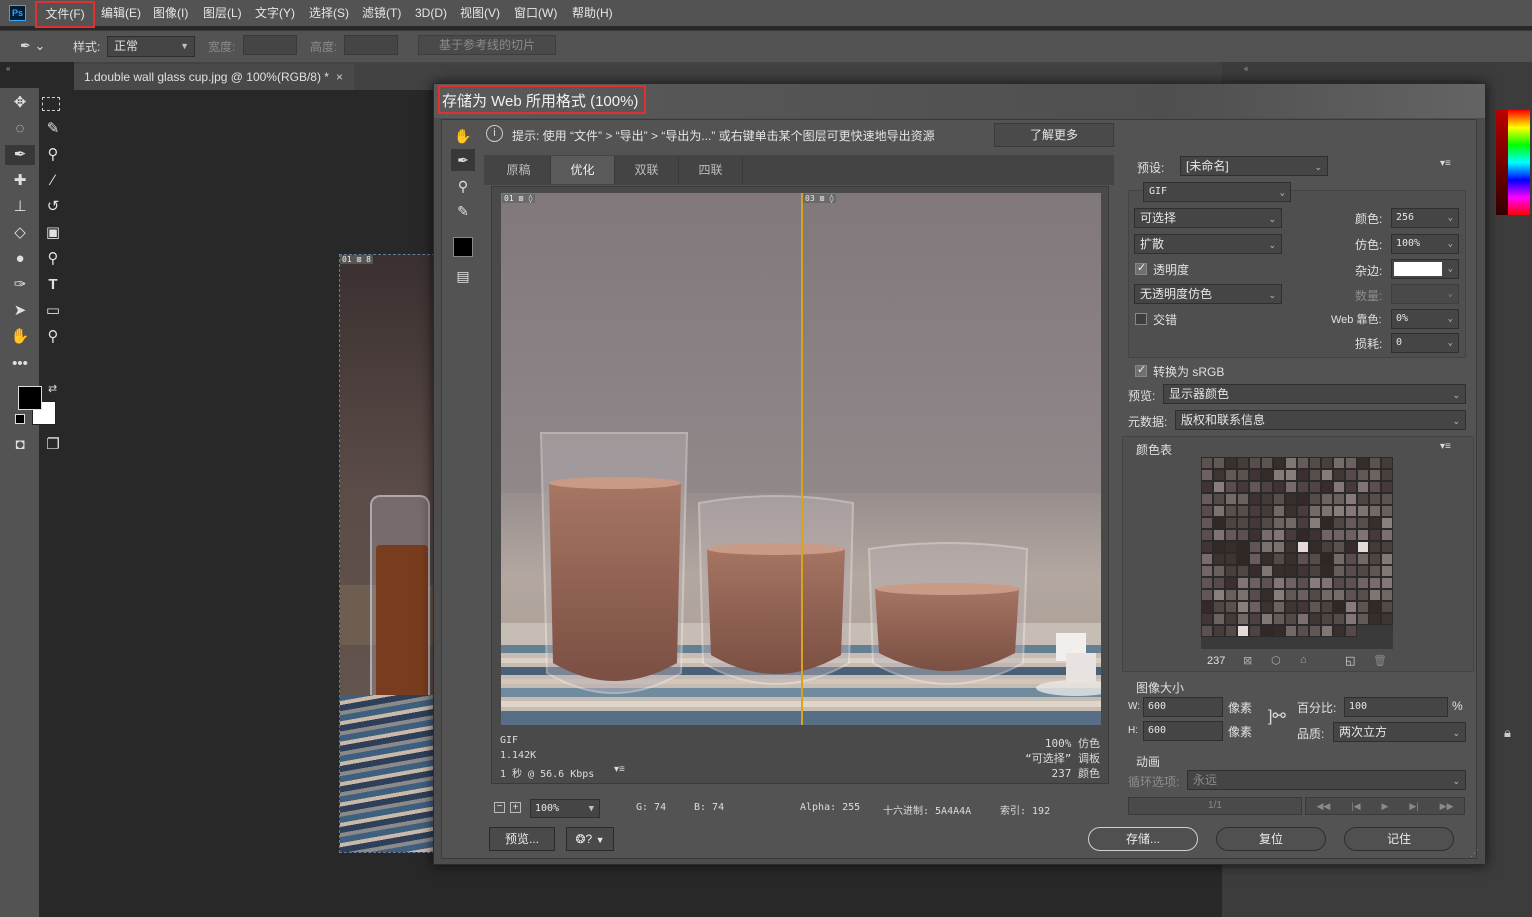  I want to click on loop-select: 永远 ⌄, so click(1326, 780).